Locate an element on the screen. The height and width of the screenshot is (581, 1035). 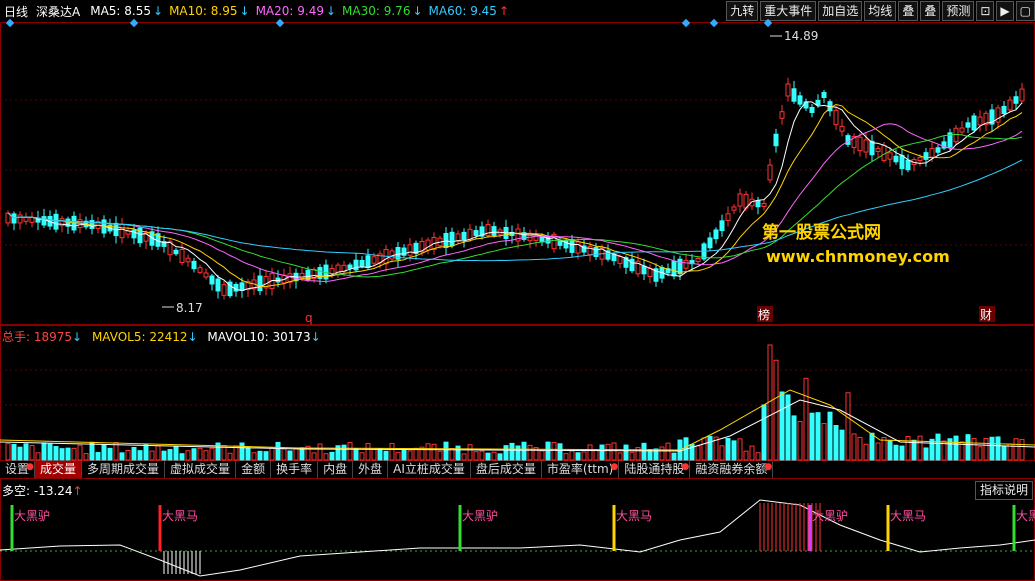
tab-label: 换手率 is located at coordinates (294, 469).